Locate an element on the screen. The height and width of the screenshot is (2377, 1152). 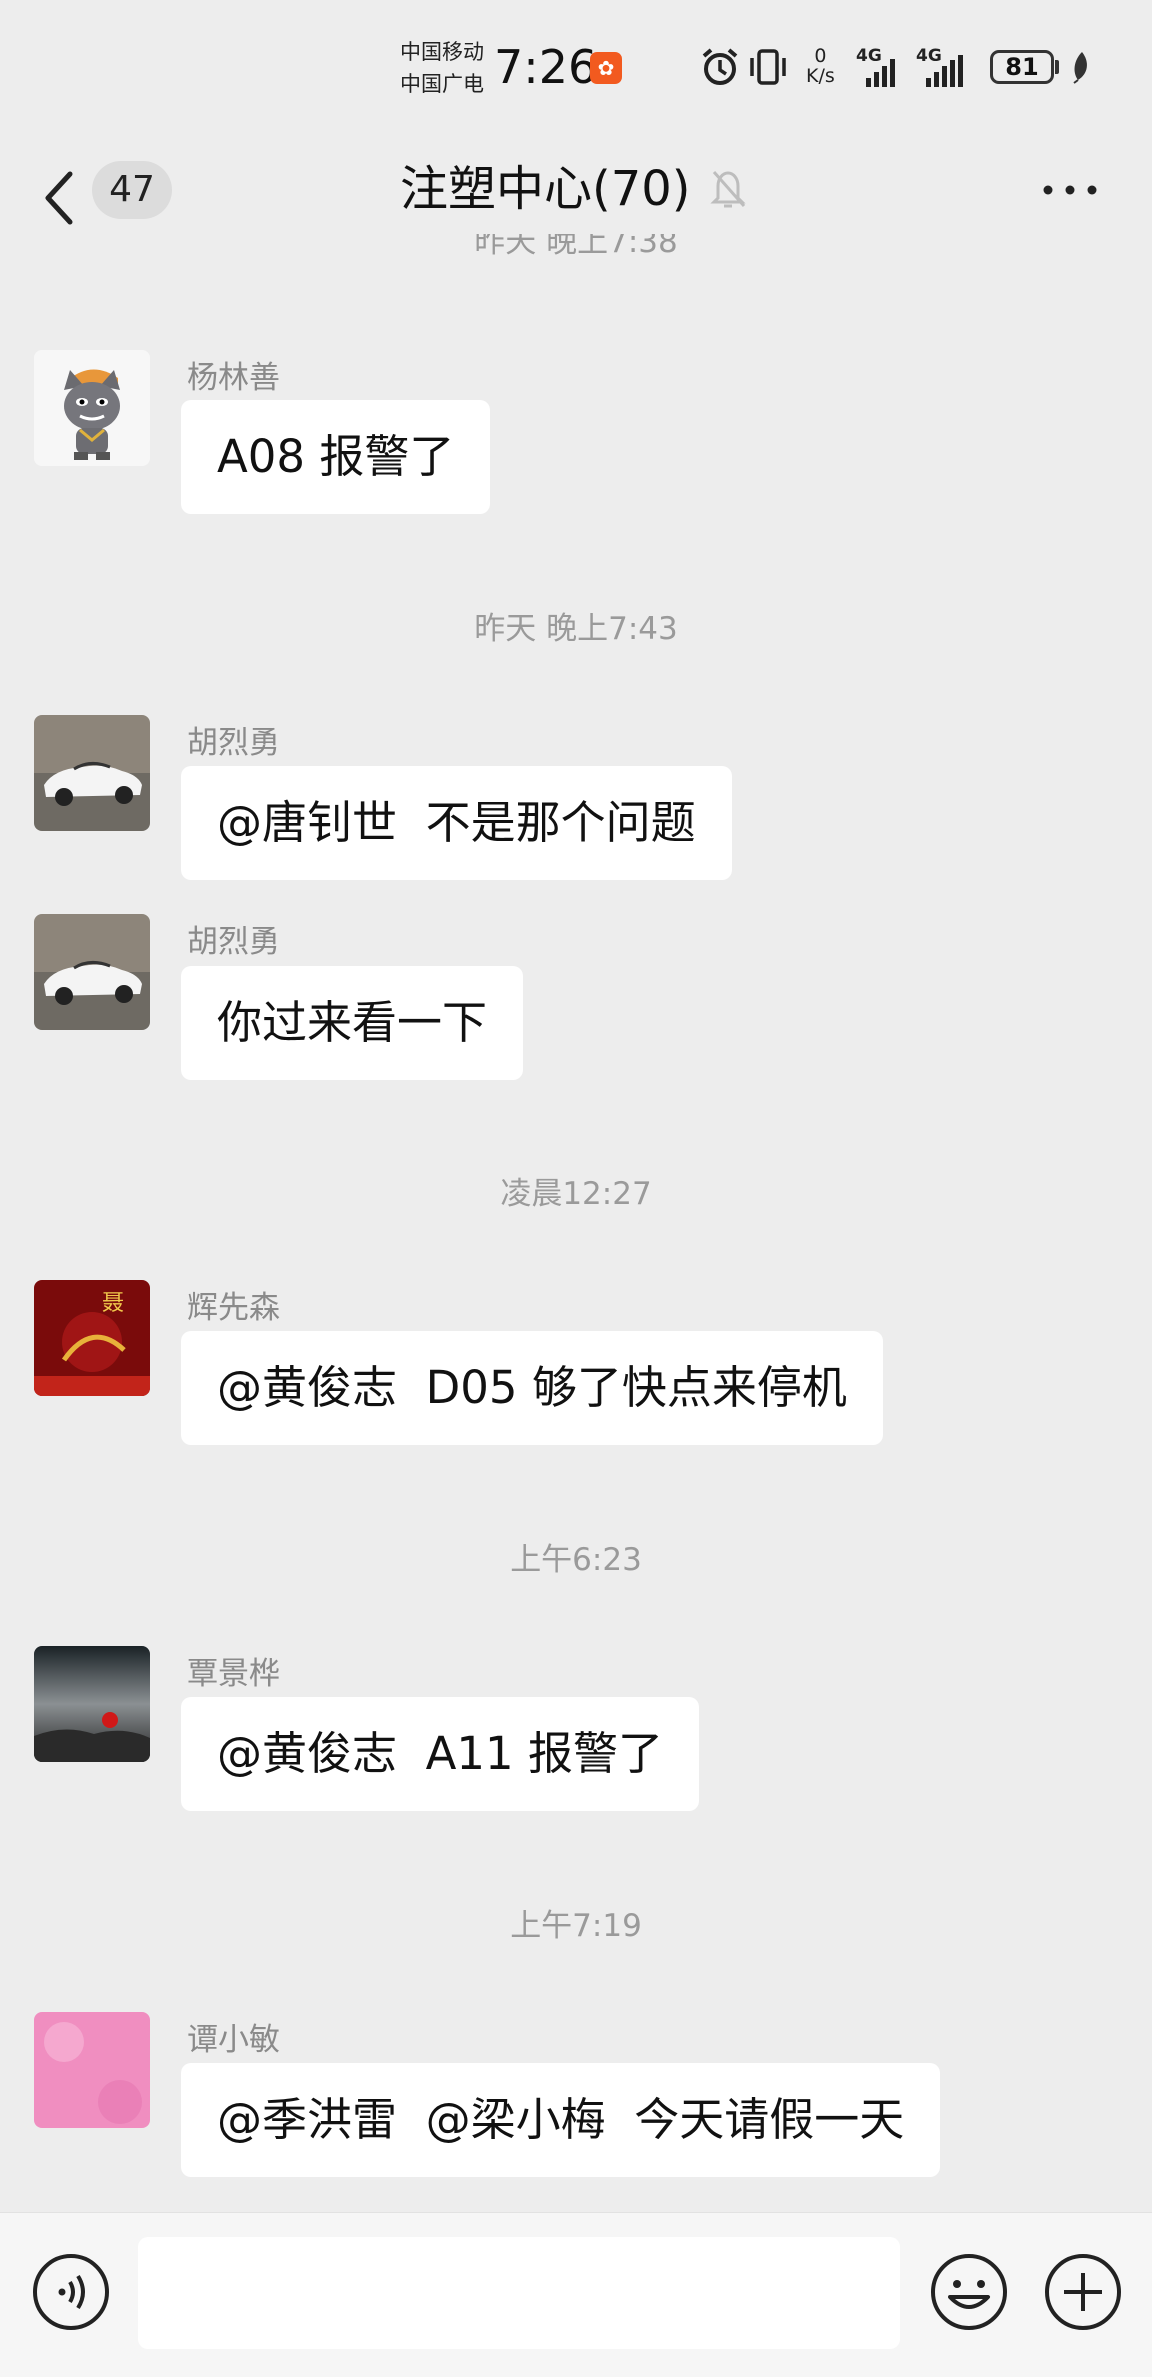
muted-bell-icon is located at coordinates (728, 189).